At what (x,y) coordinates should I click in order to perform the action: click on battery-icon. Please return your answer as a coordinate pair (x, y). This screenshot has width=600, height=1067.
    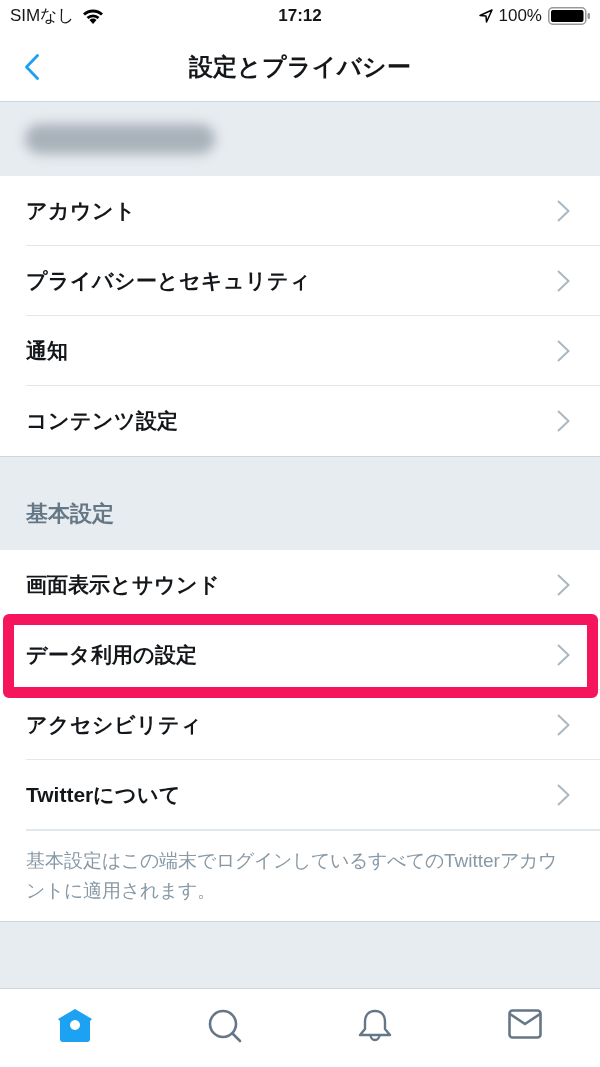
    Looking at the image, I should click on (569, 16).